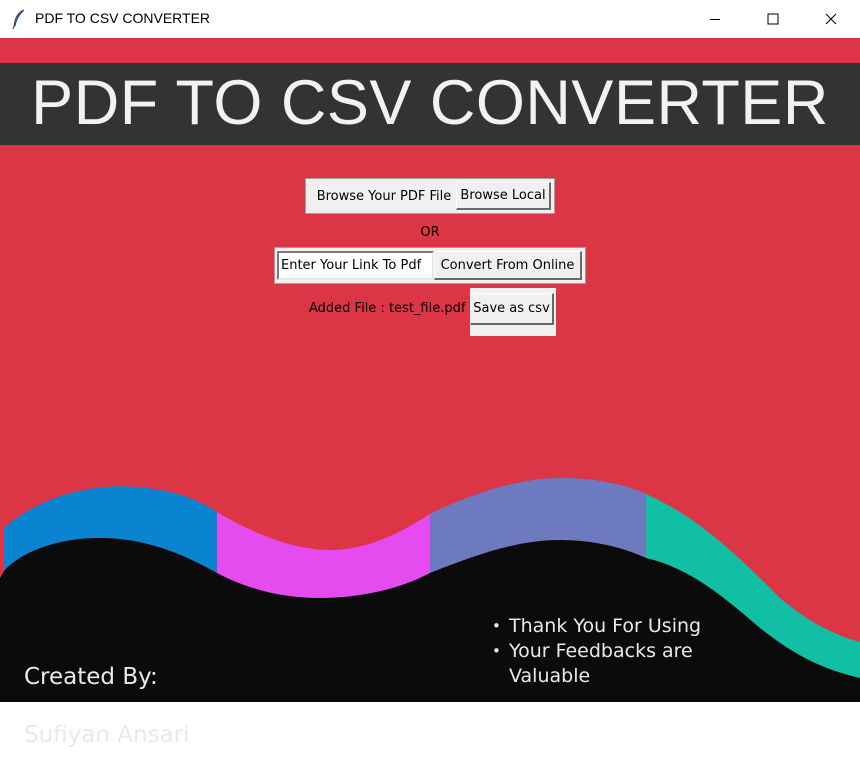 This screenshot has height=779, width=860. I want to click on feather-icon, so click(18, 19).